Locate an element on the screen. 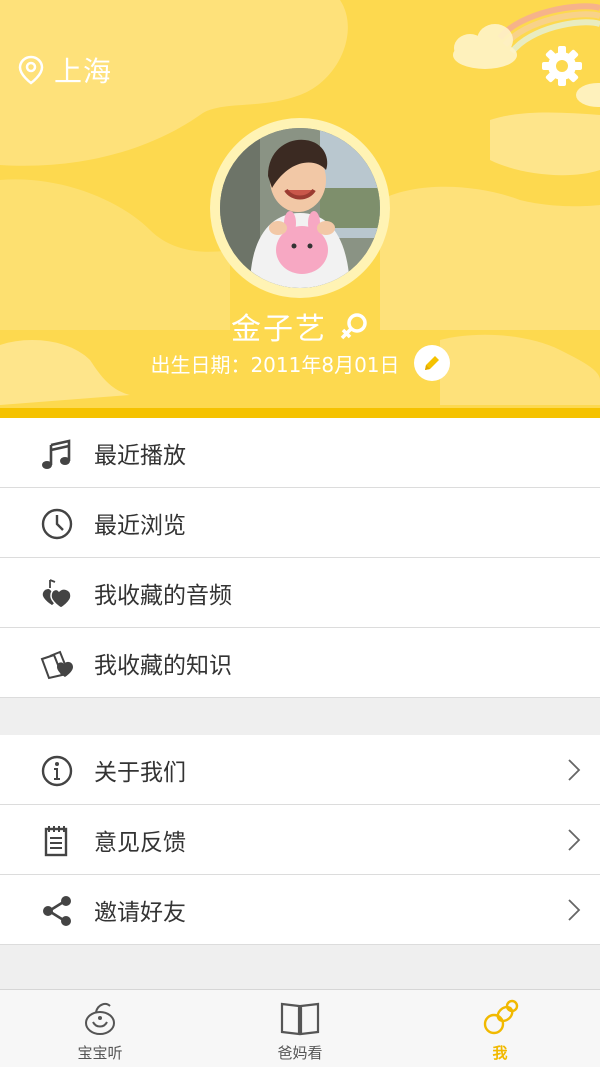  menu-invite-friends: 邀请好友 is located at coordinates (300, 910).